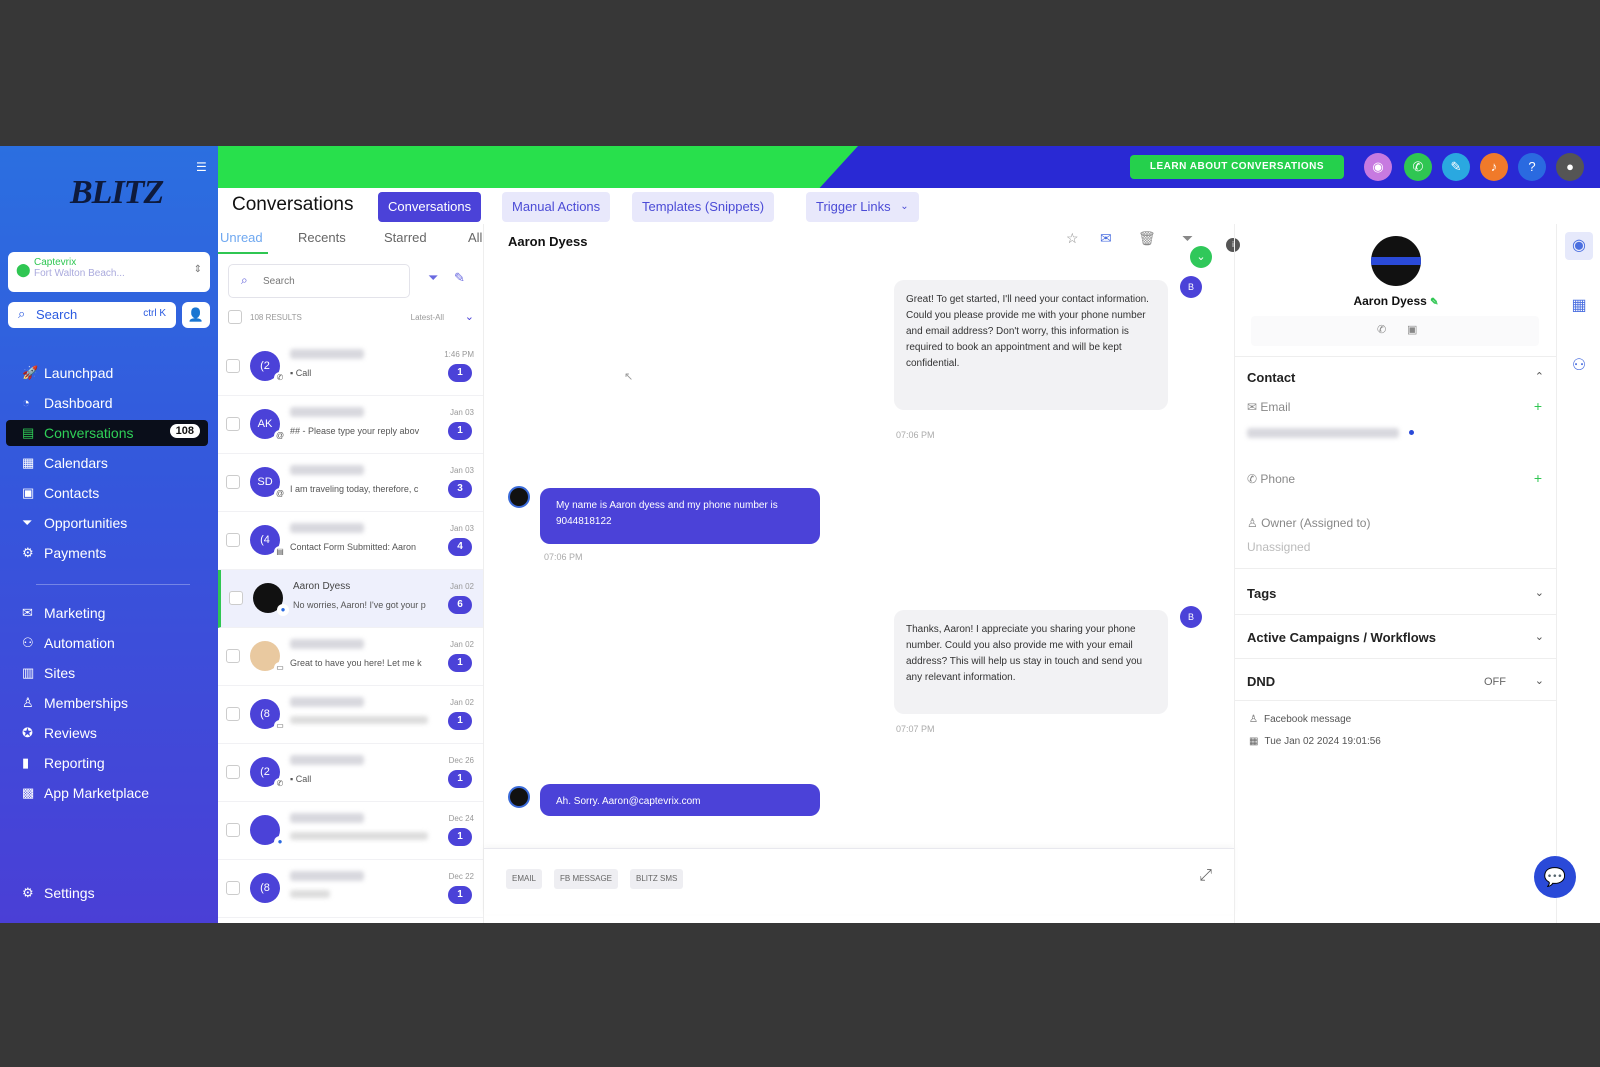  Describe the element at coordinates (1323, 433) in the screenshot. I see `email-value-blurred` at that location.